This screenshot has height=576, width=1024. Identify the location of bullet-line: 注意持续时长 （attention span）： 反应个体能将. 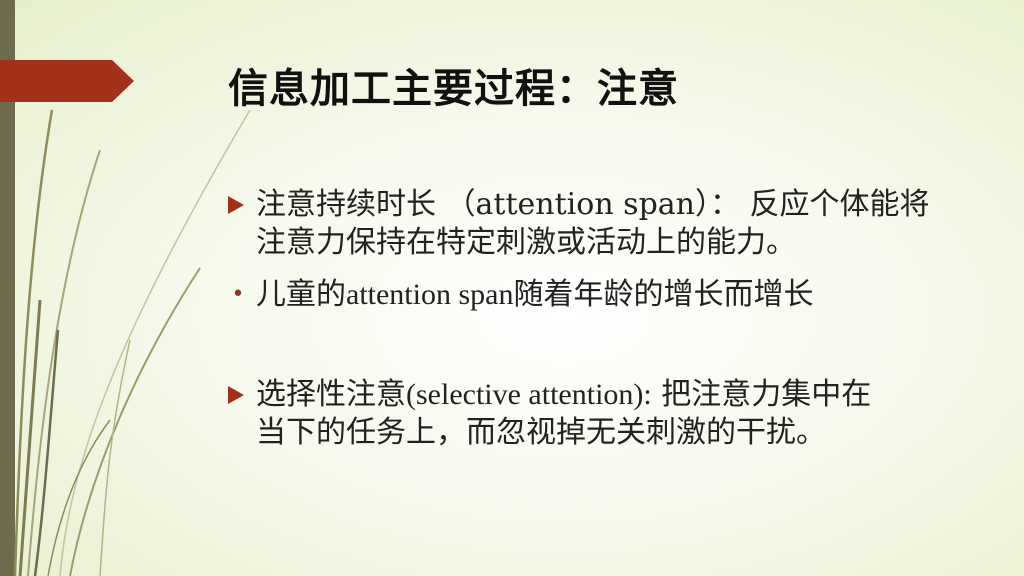
(593, 204).